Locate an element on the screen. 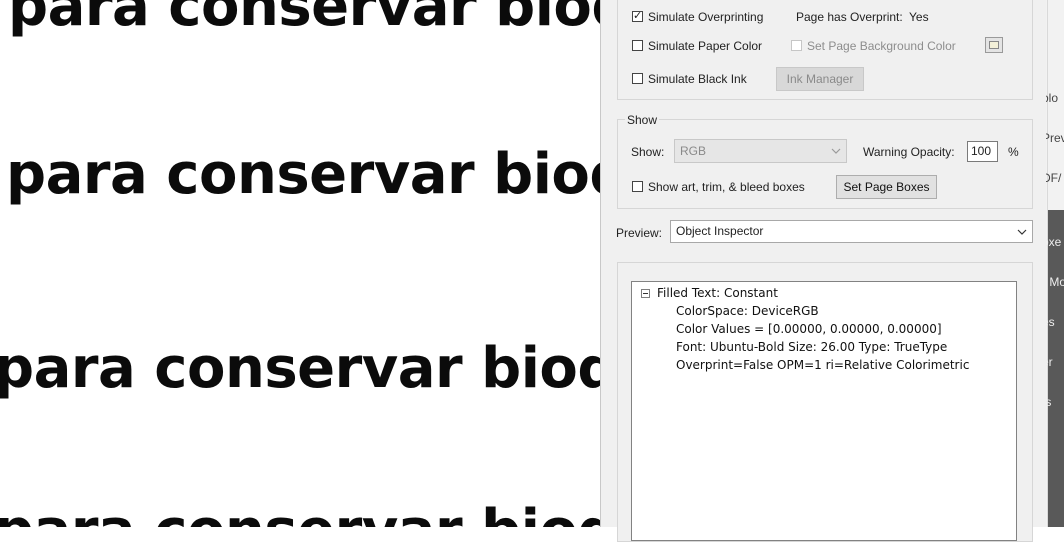 The height and width of the screenshot is (542, 1064). simulate-paper-color-checkbox is located at coordinates (637, 45).